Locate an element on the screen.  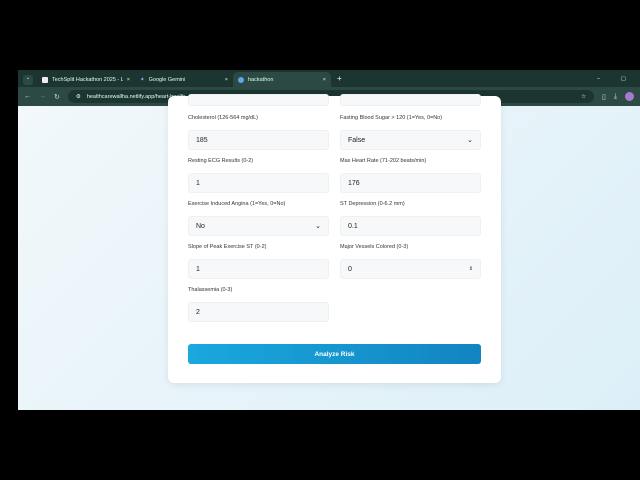
slope-input: 1 is located at coordinates (258, 269).